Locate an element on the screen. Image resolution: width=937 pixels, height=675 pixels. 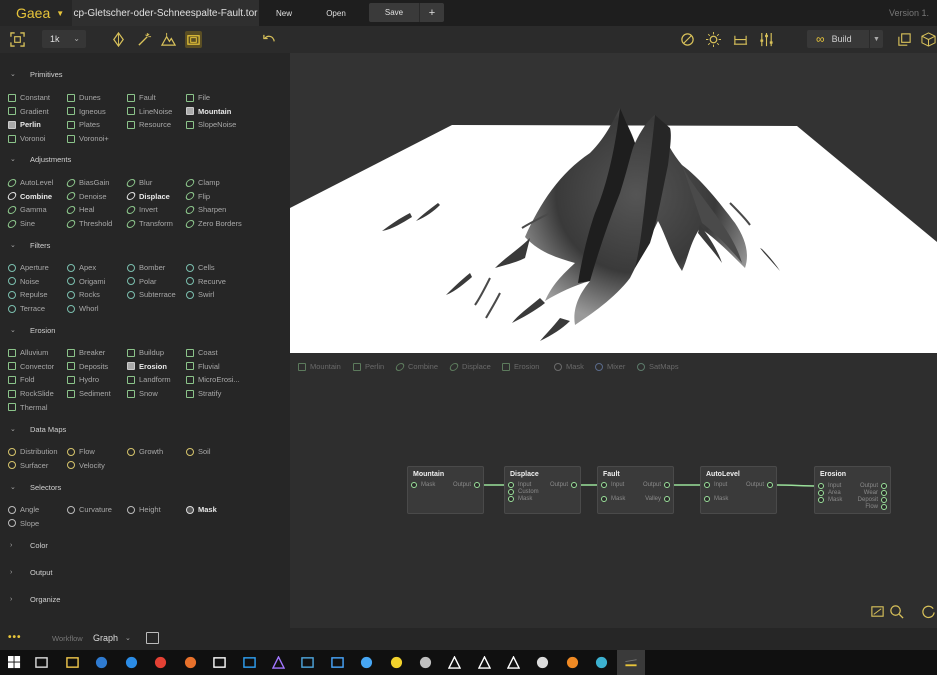
resolution-select: 1k ⌄ is located at coordinates (64, 39).